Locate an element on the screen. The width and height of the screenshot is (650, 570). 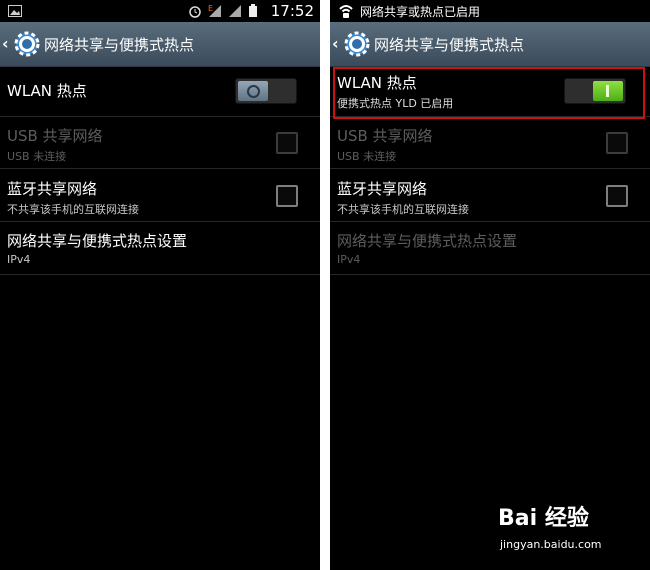
status-time: 17:52 is located at coordinates (292, 11).